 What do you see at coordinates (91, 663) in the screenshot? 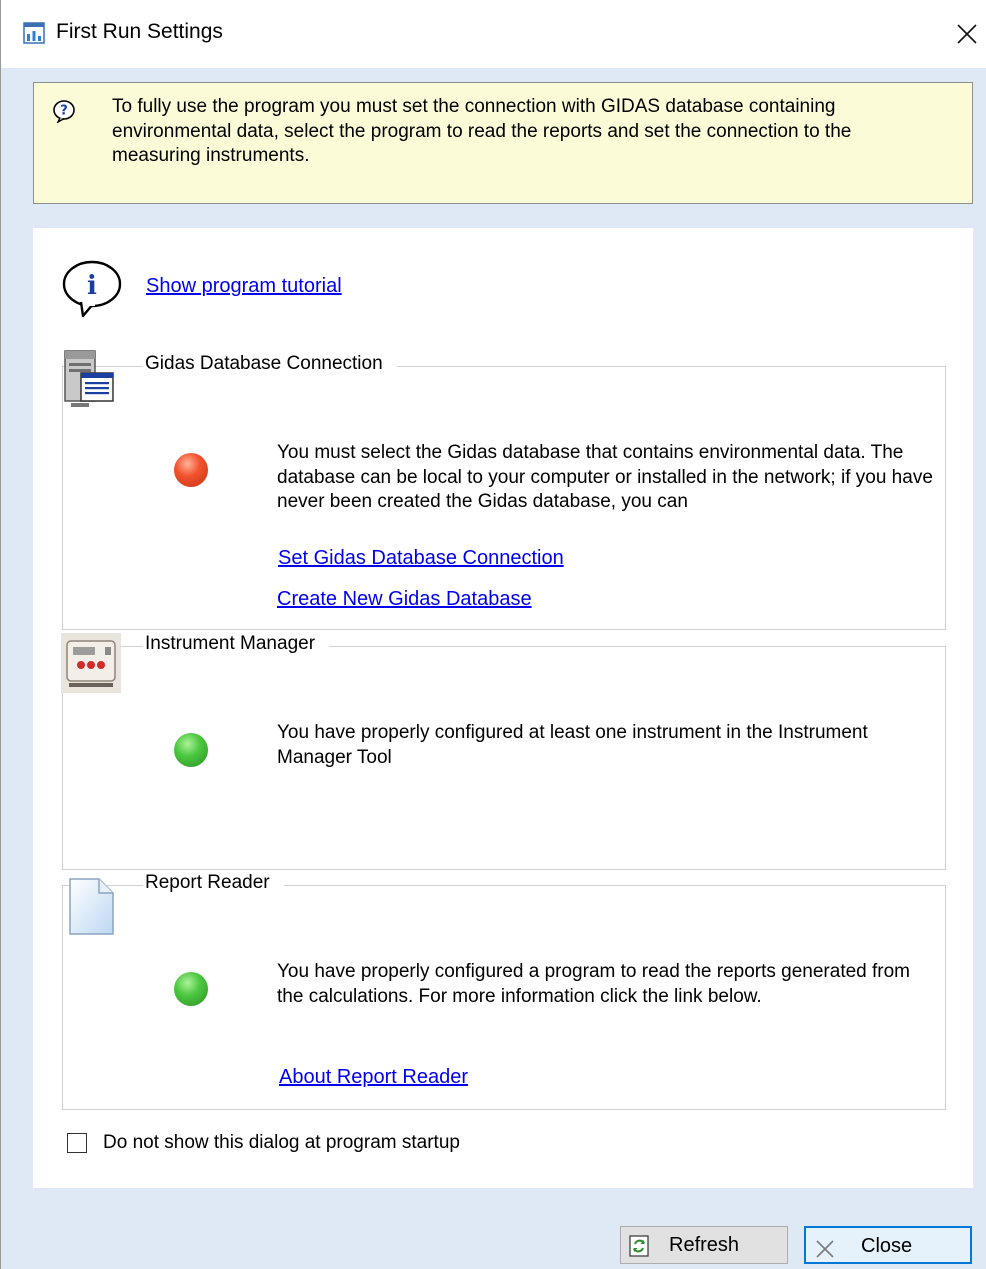
I see `instrument-device-icon` at bounding box center [91, 663].